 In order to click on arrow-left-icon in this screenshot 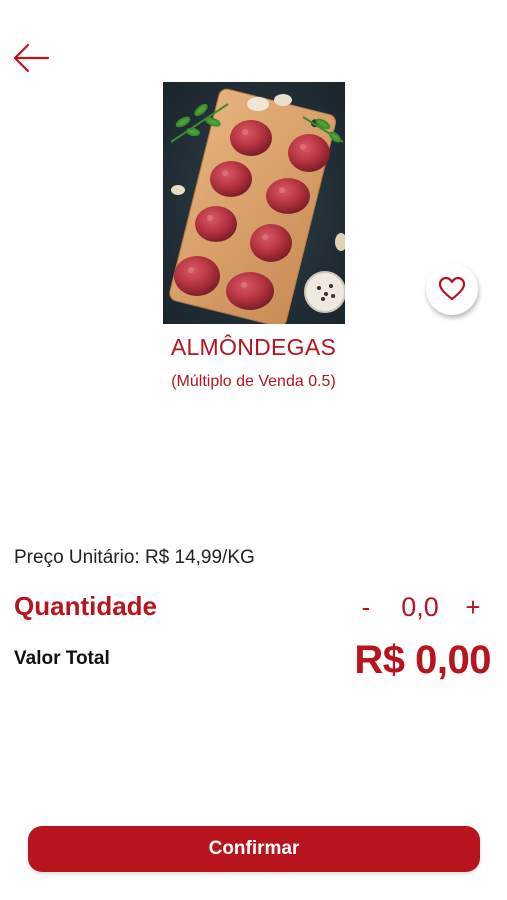, I will do `click(31, 58)`.